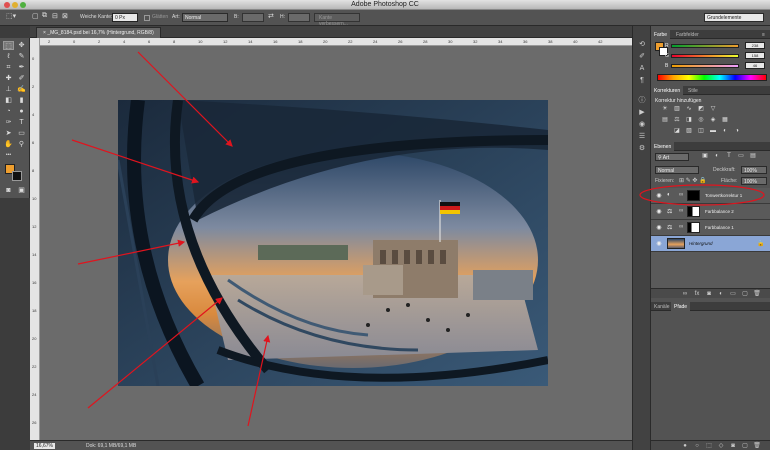 This screenshot has width=770, height=450. I want to click on gradient-tool-icon: ▮, so click(21, 100).